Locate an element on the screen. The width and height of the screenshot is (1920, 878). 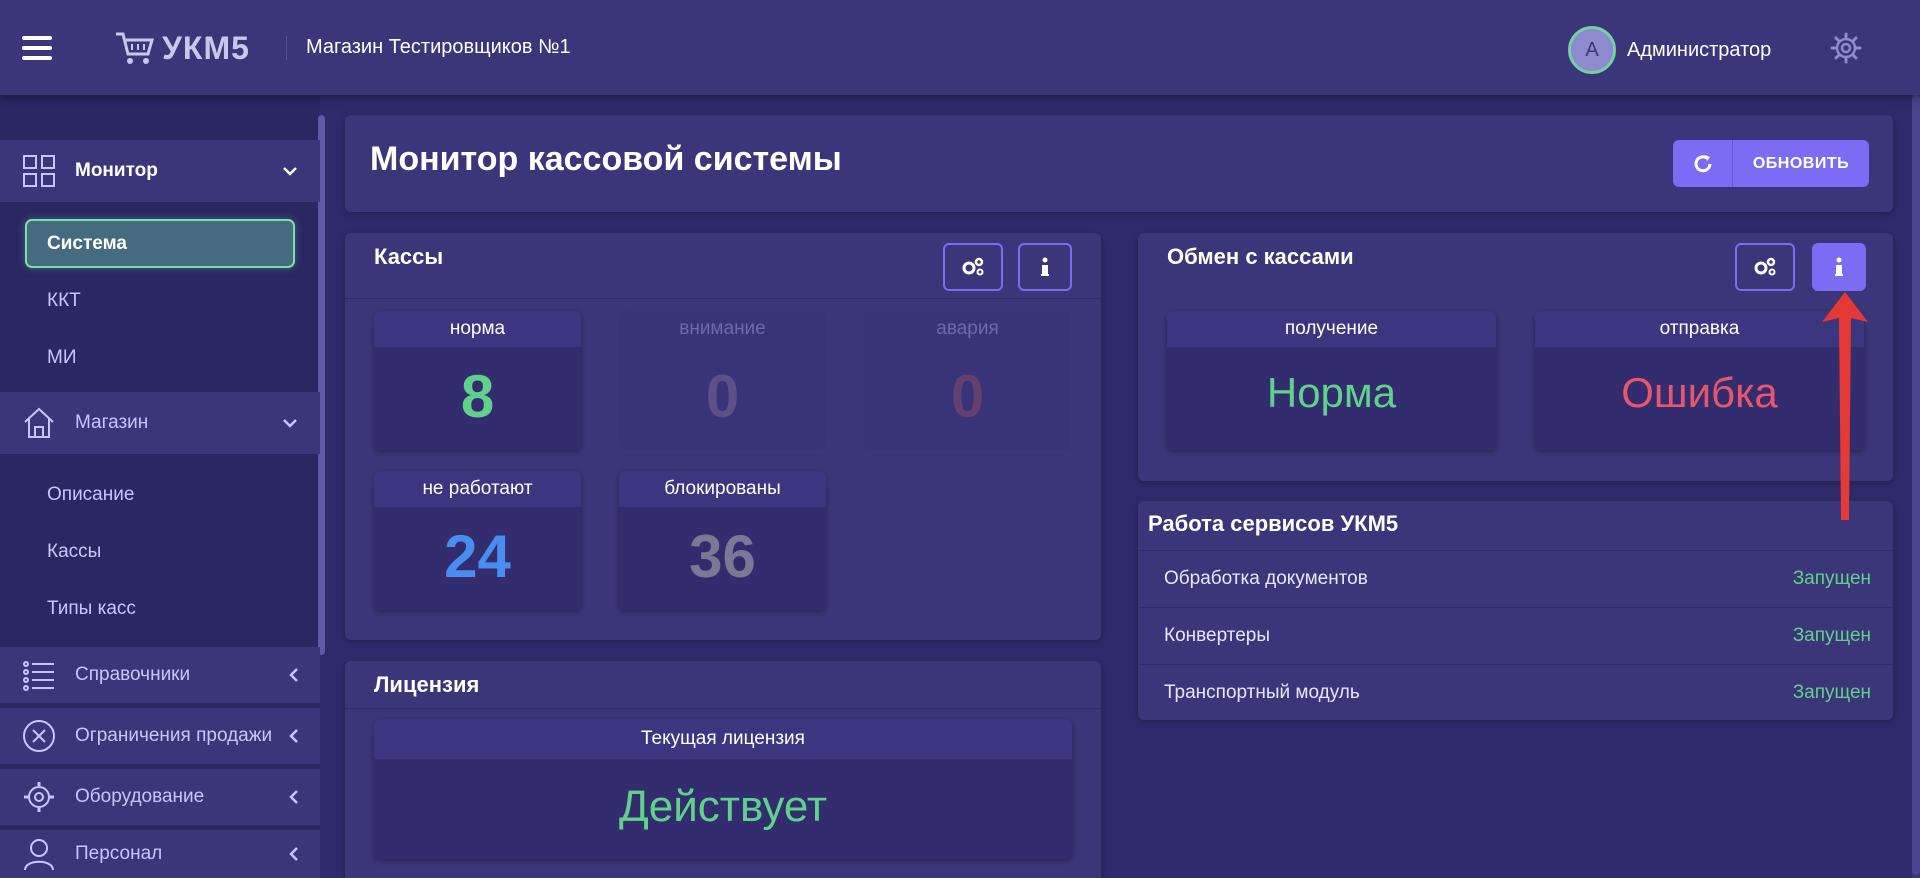
service-row: Транспортный модуль Запущен is located at coordinates (1516, 692).